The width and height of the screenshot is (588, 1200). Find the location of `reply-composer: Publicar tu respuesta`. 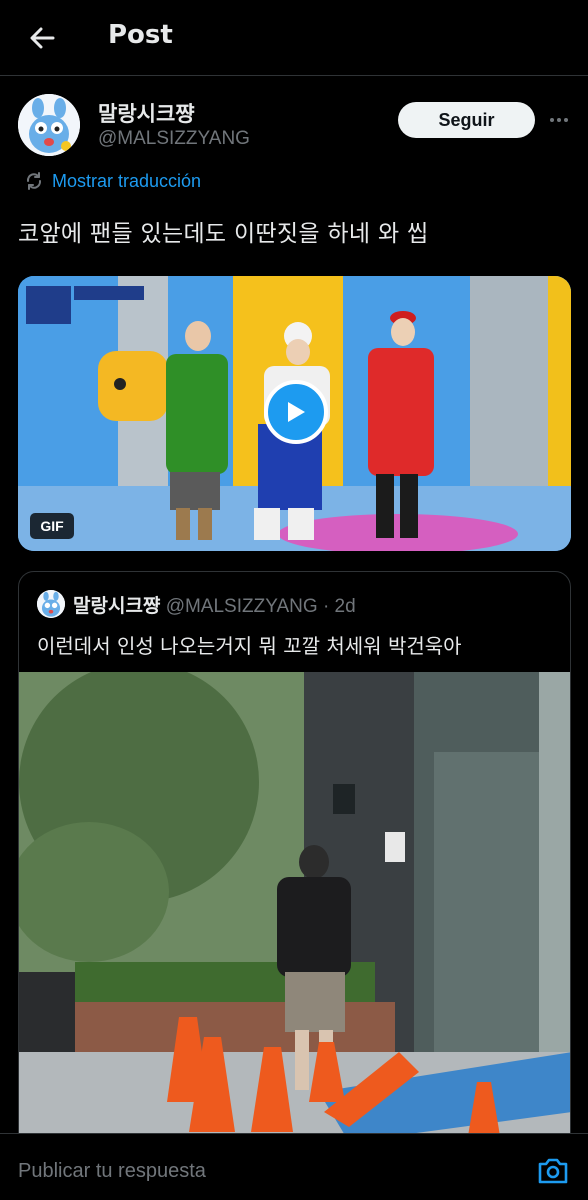

reply-composer: Publicar tu respuesta is located at coordinates (294, 1166).